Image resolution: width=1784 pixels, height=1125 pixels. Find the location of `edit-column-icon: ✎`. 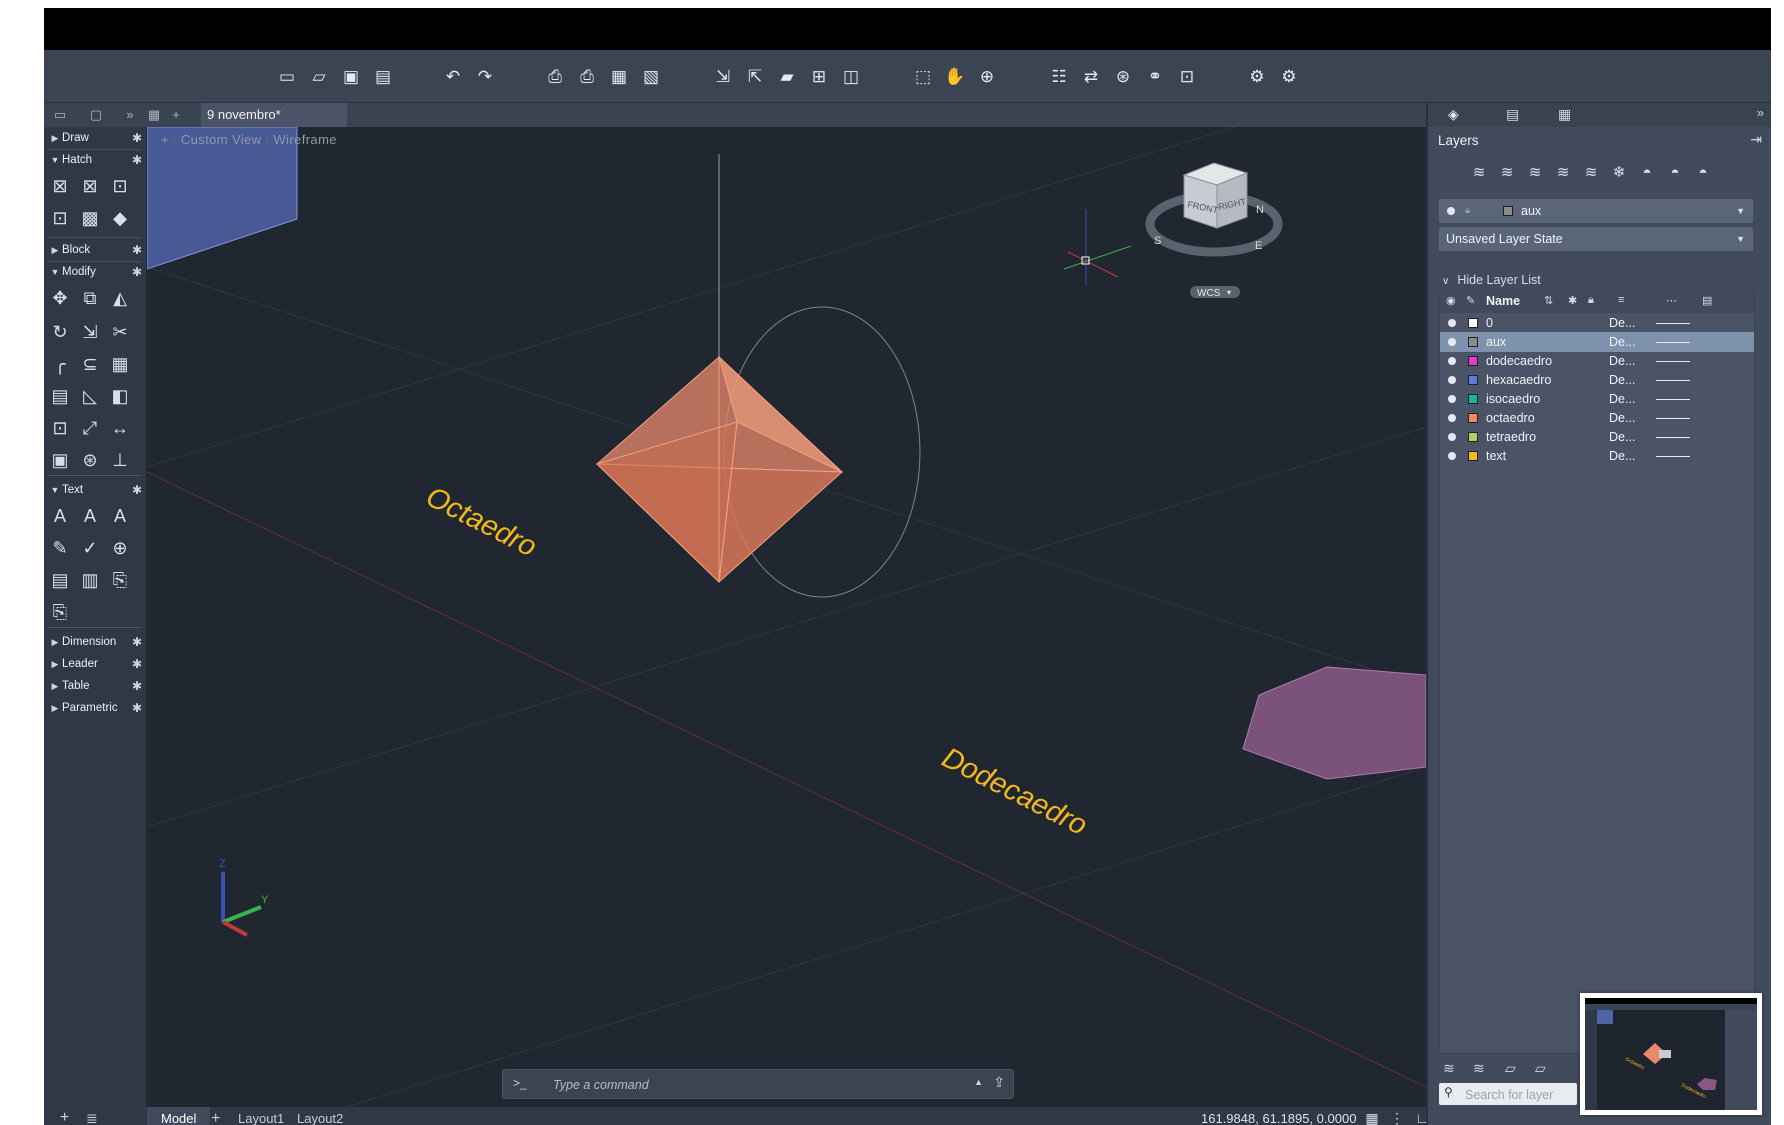

edit-column-icon: ✎ is located at coordinates (1470, 300).